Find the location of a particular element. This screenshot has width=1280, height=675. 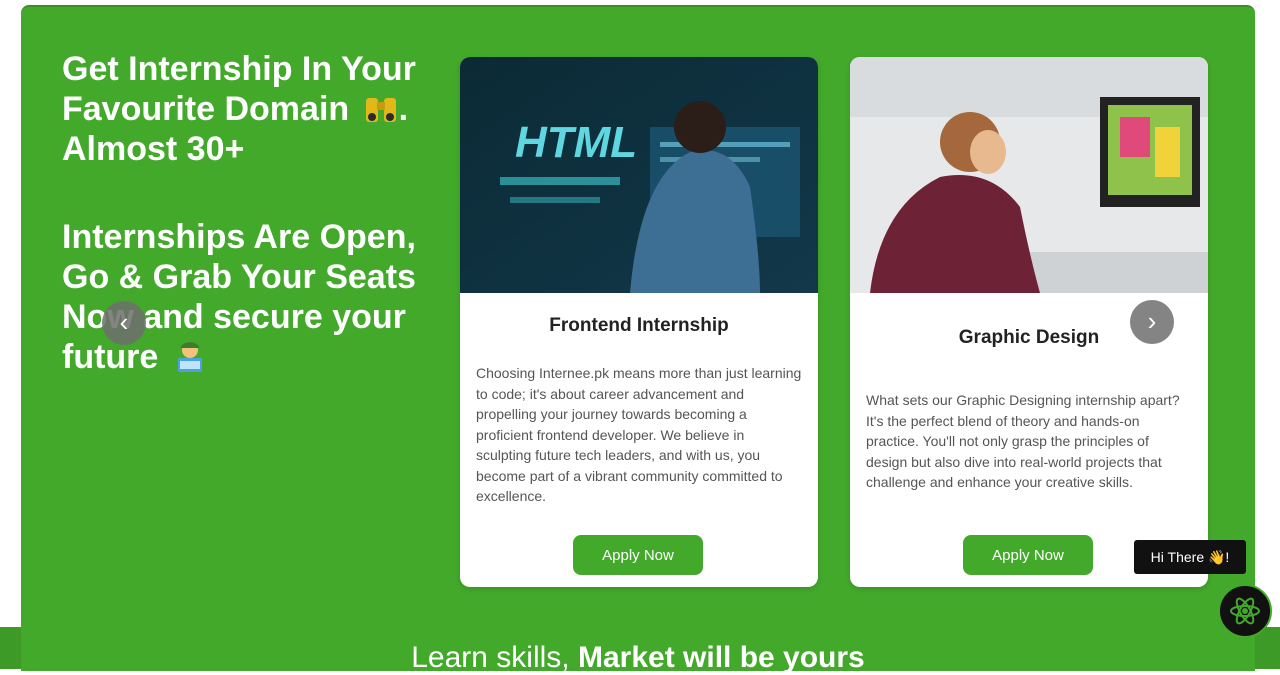

react-atom-icon is located at coordinates (1245, 611).